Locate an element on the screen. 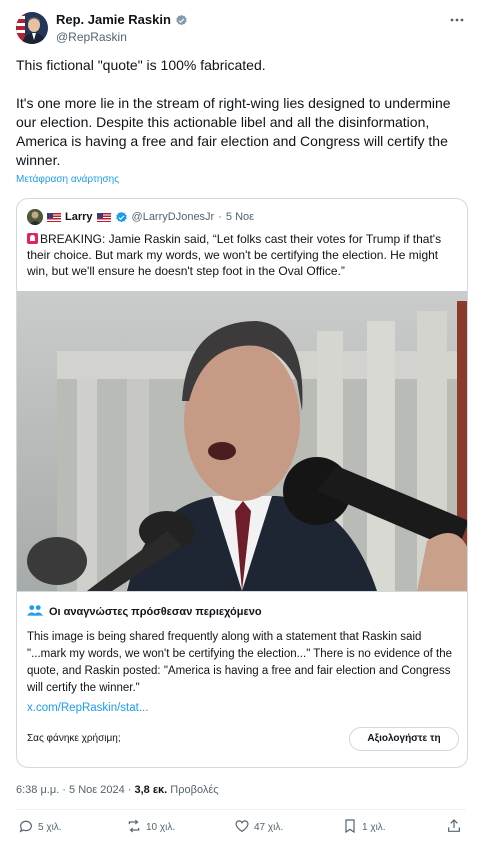  share-icon is located at coordinates (454, 827).